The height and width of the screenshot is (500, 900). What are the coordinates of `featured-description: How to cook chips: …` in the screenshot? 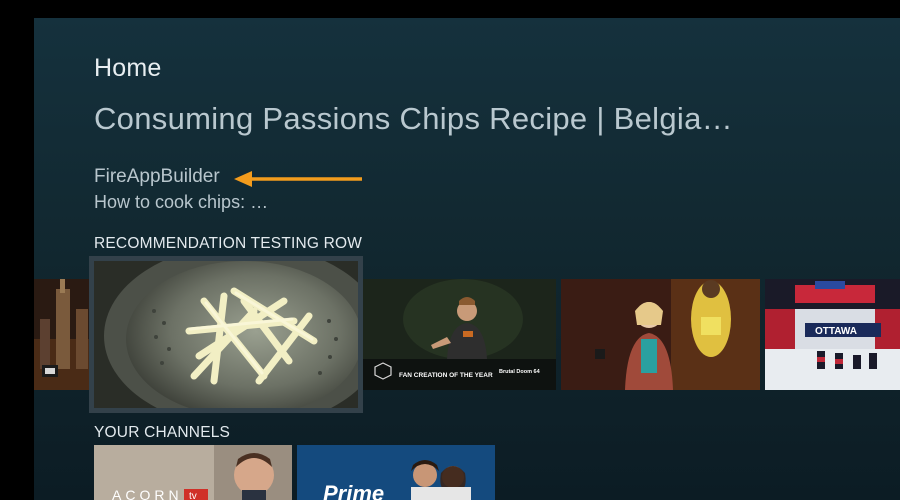 It's located at (181, 202).